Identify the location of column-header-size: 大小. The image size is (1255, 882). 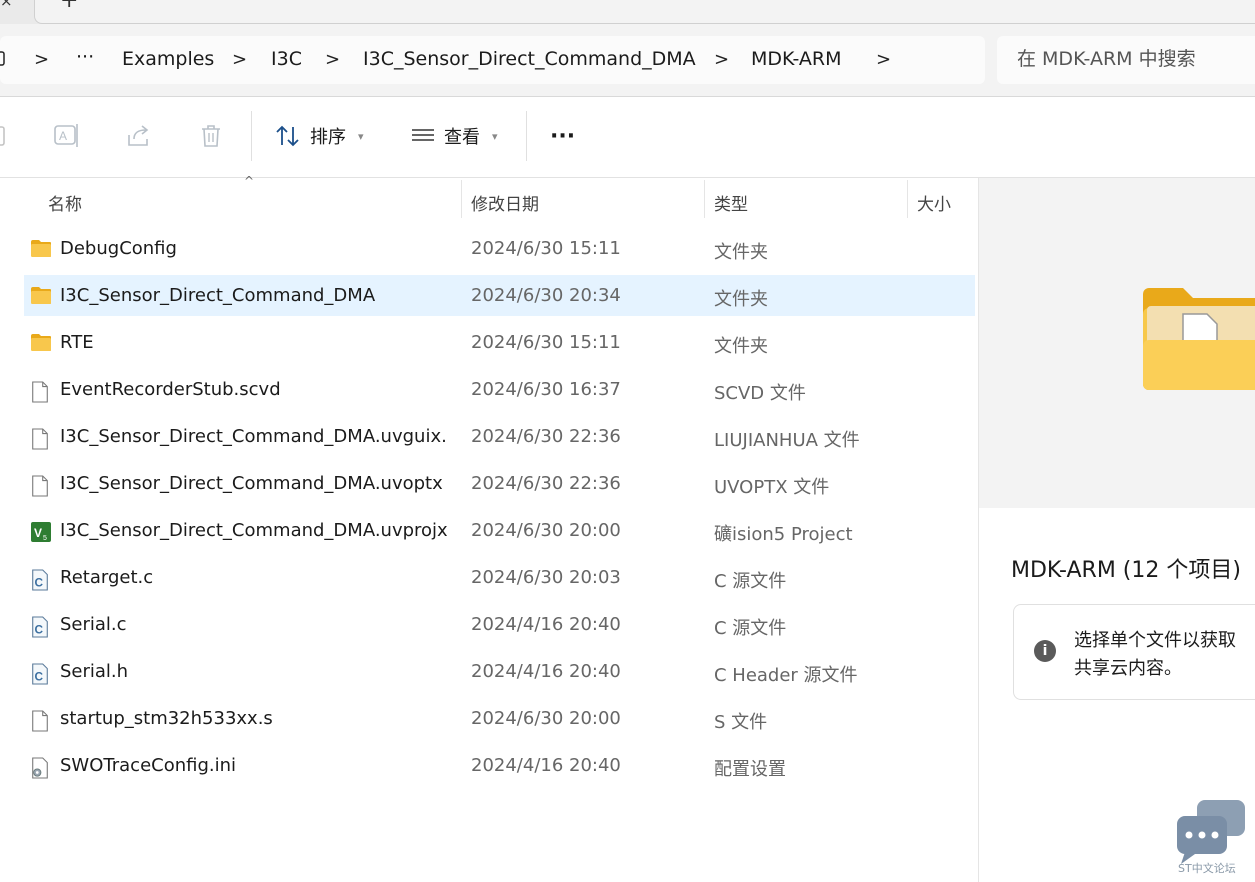
(934, 202).